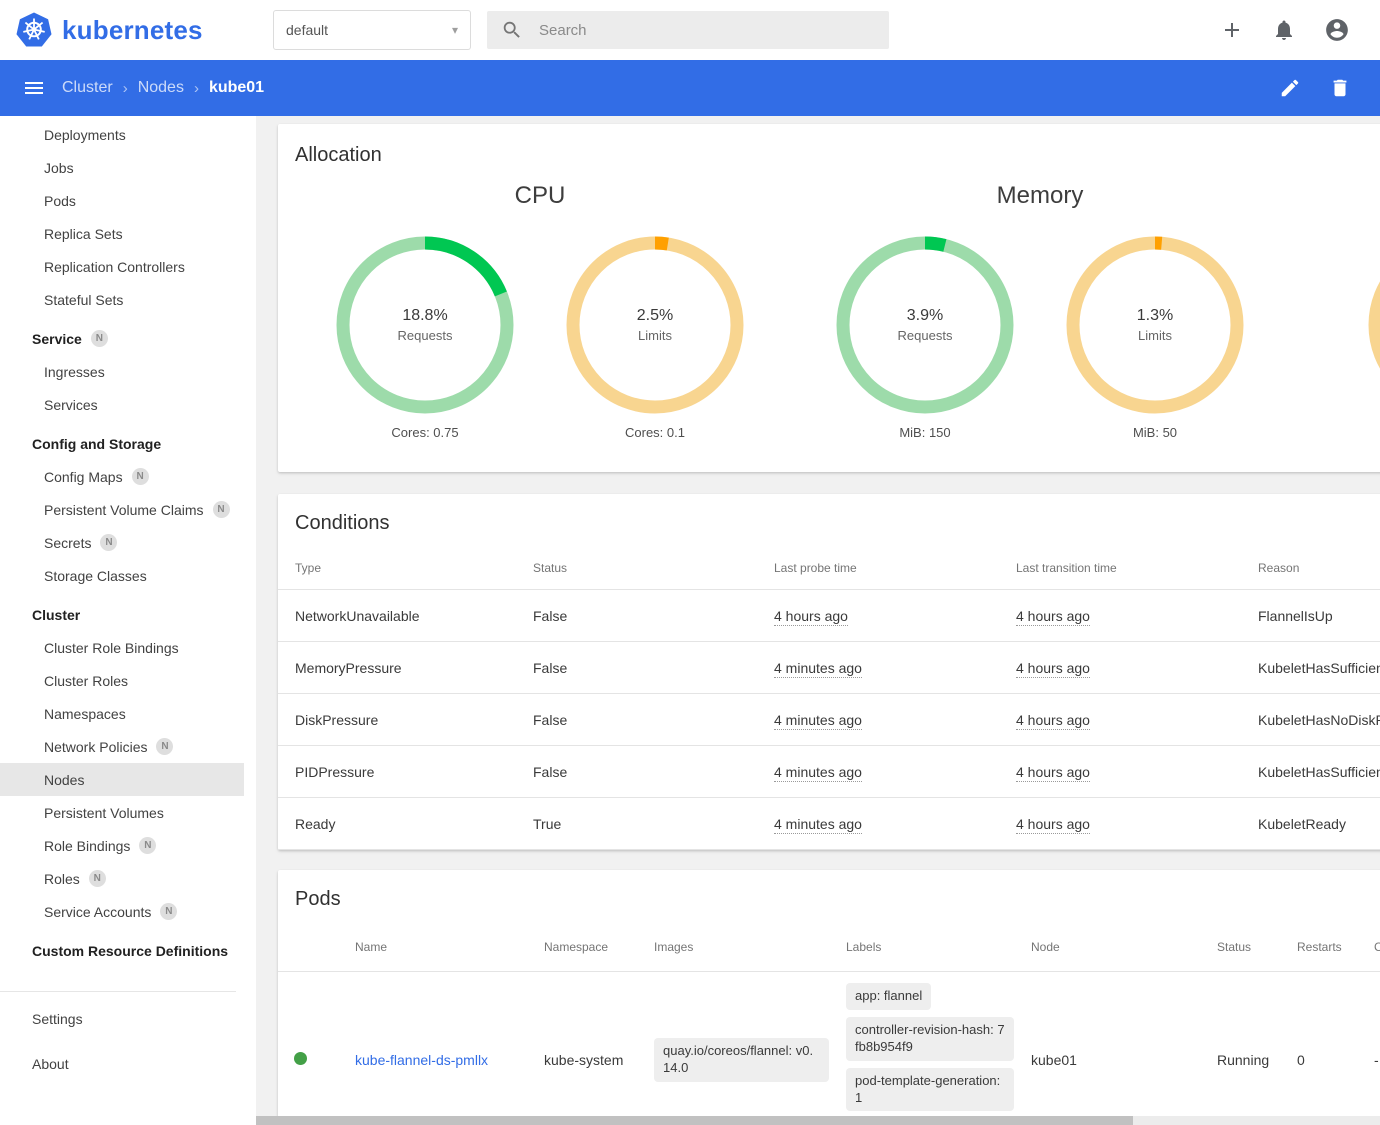  What do you see at coordinates (118, 991) in the screenshot?
I see `sidebar-divider` at bounding box center [118, 991].